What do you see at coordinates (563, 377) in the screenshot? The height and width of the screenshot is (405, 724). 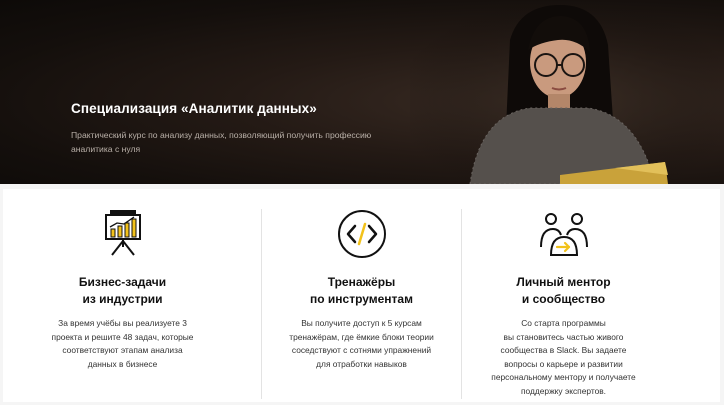 I see `feature-description-line: персональному ментору и получаете` at bounding box center [563, 377].